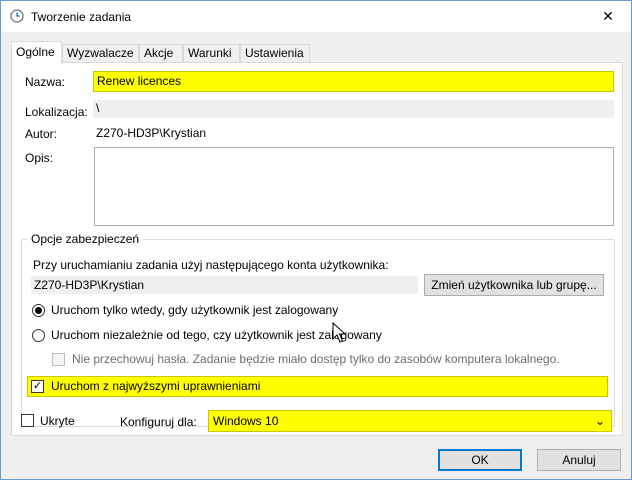  What do you see at coordinates (45, 82) in the screenshot?
I see `name-label: Nazwa:` at bounding box center [45, 82].